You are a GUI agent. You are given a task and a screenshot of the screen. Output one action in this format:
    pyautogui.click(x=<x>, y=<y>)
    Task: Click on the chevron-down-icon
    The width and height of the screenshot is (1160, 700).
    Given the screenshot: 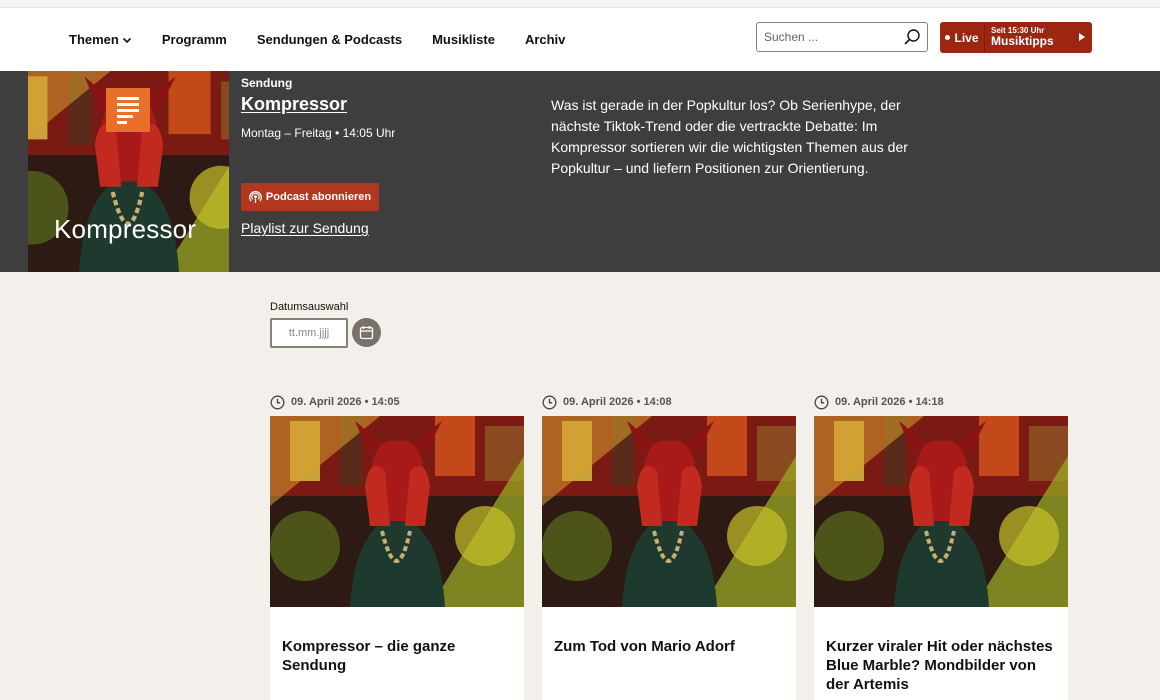 What is the action you would take?
    pyautogui.click(x=126, y=40)
    